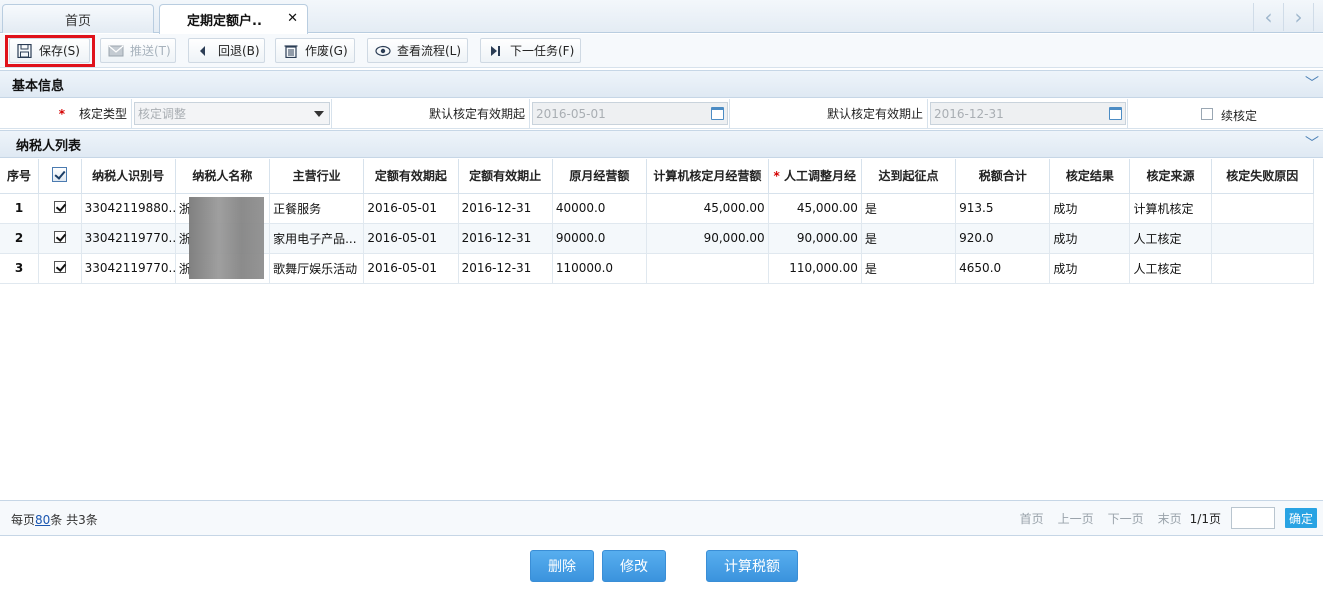 The image size is (1323, 594). I want to click on row-manual-revenue: 110,000.00, so click(815, 268).